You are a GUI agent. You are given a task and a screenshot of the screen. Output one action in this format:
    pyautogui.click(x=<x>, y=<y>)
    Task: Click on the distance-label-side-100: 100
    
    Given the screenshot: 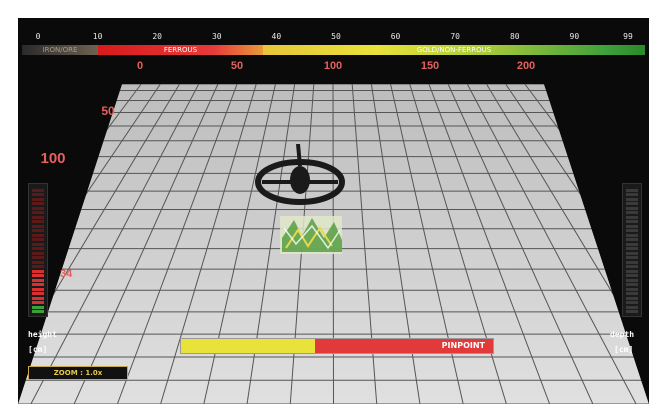 What is the action you would take?
    pyautogui.click(x=53, y=158)
    